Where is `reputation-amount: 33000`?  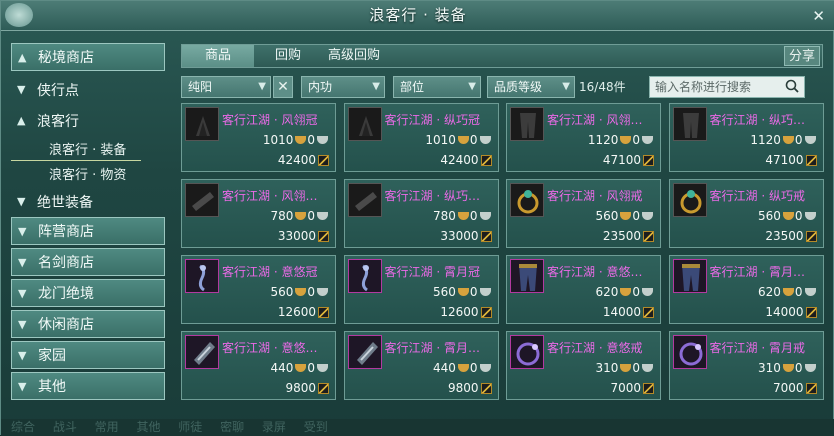 reputation-amount: 33000 is located at coordinates (459, 236).